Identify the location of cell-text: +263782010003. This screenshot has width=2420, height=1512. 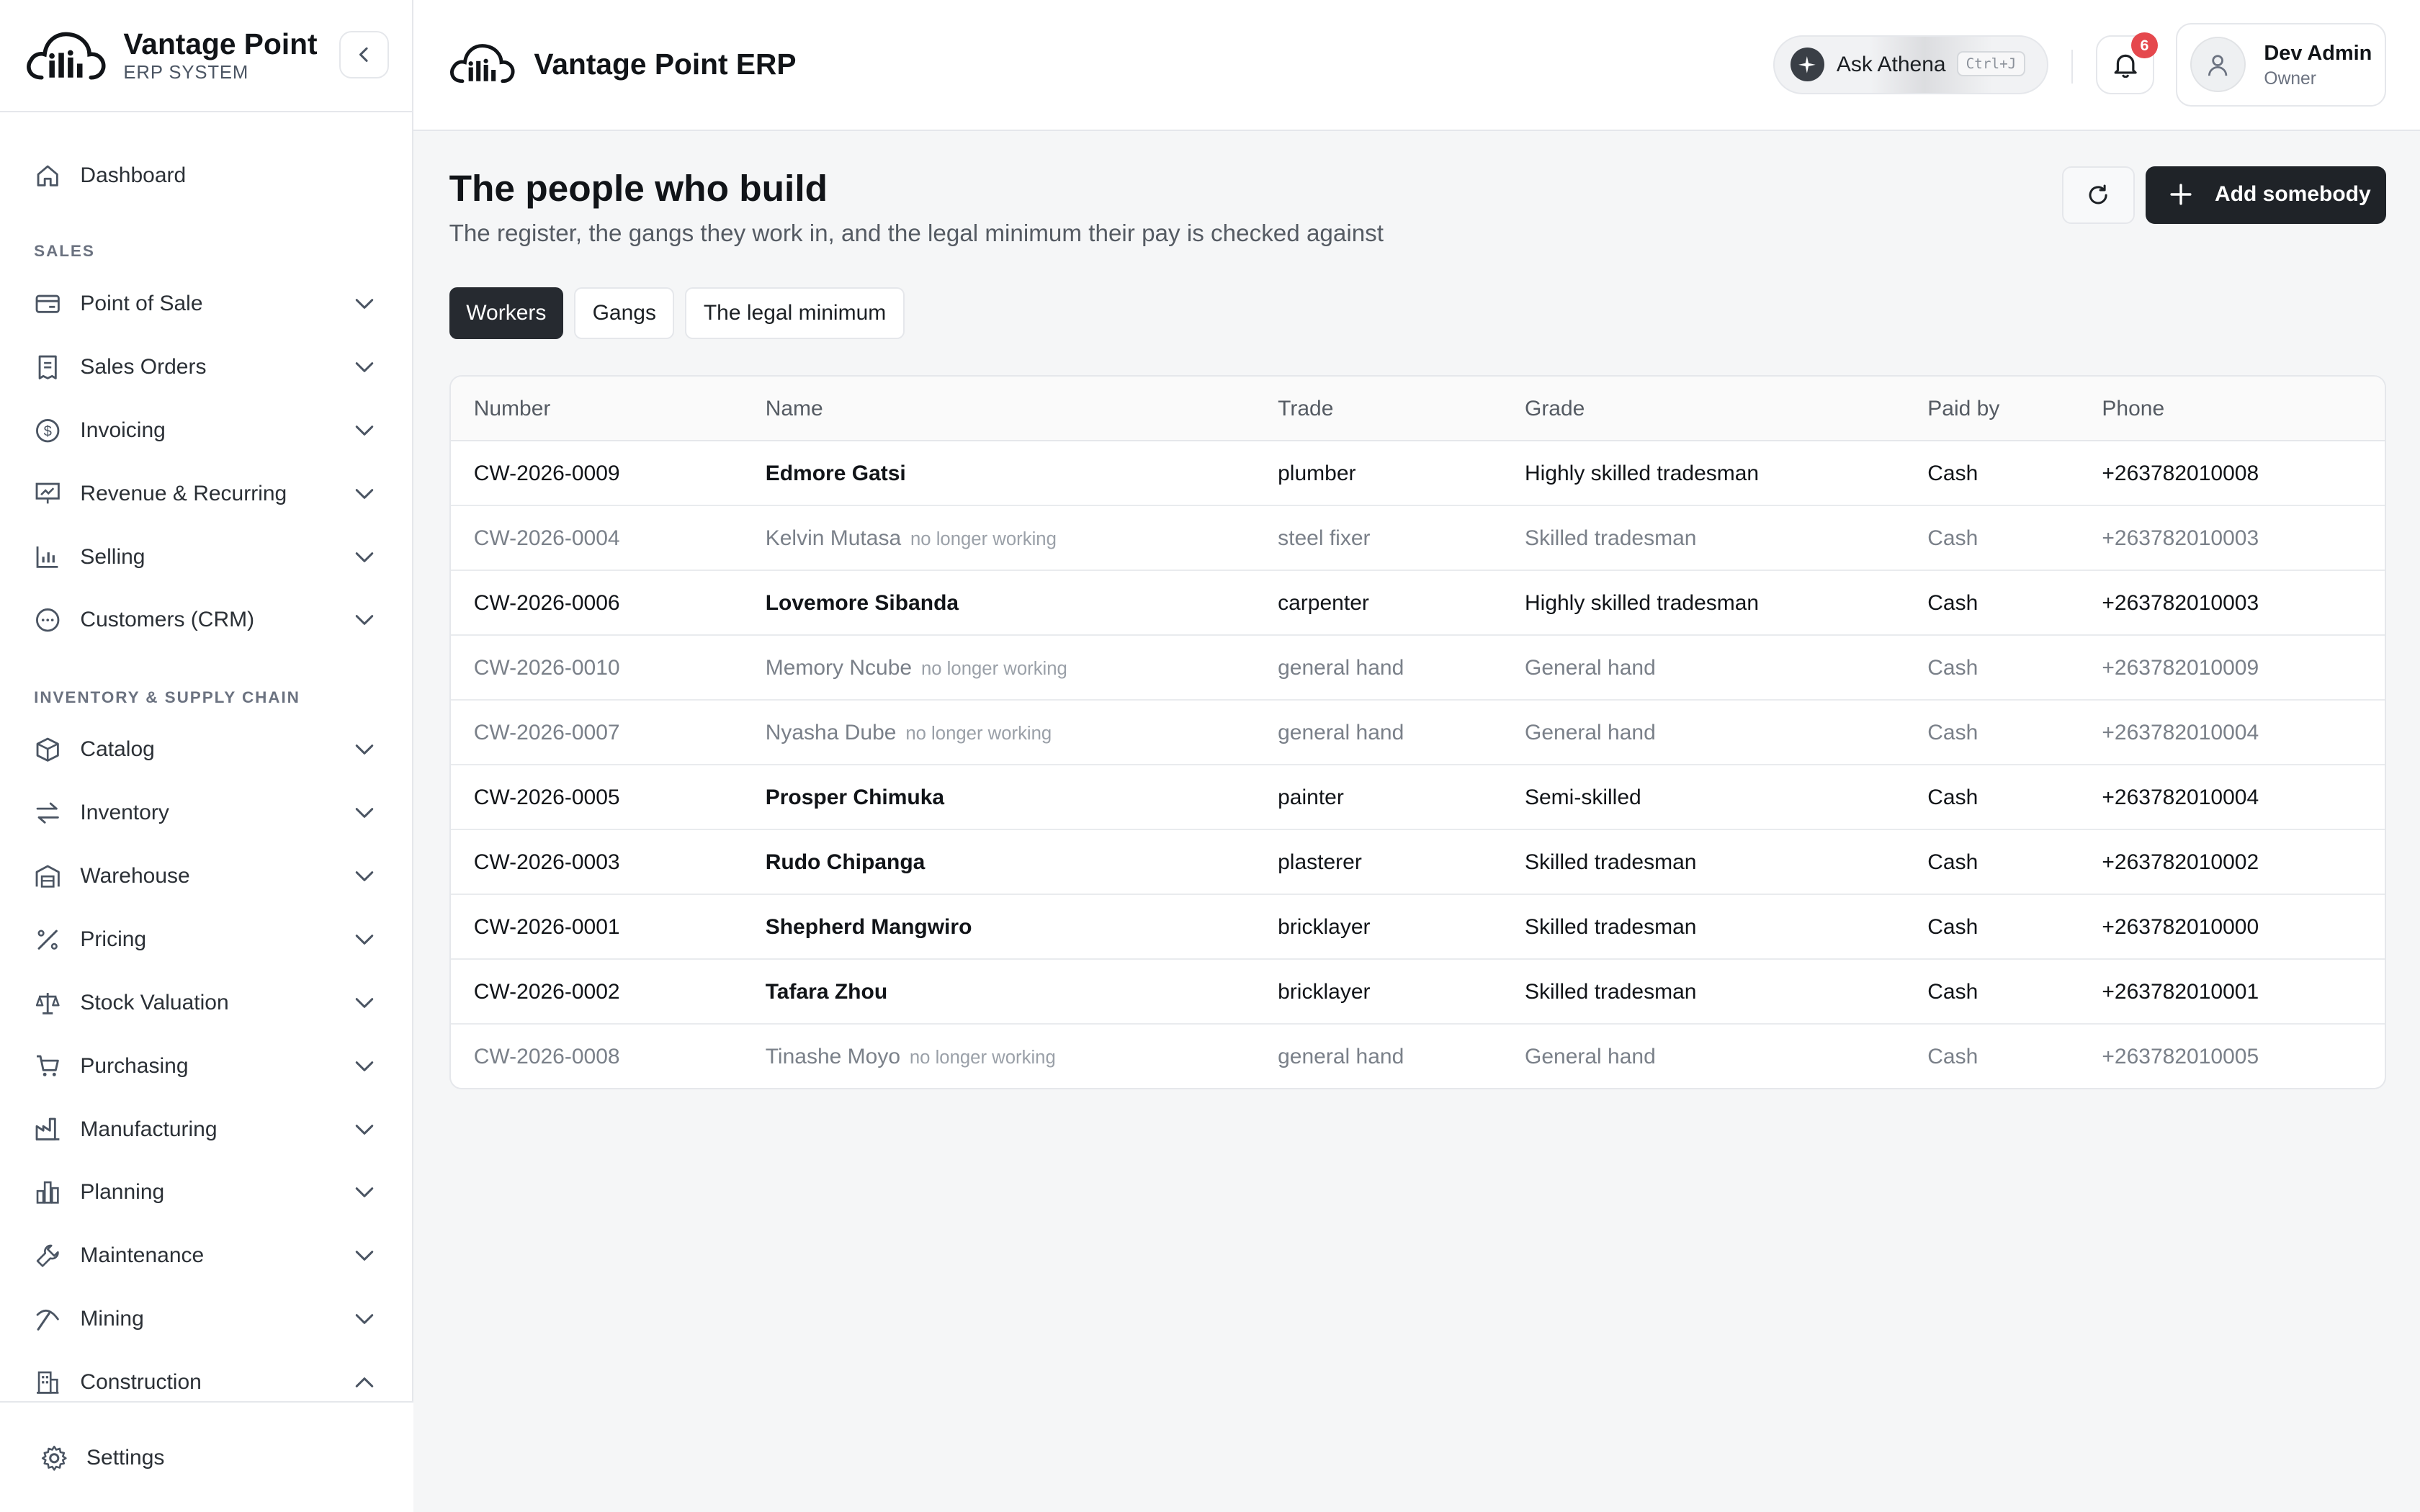
(2180, 538).